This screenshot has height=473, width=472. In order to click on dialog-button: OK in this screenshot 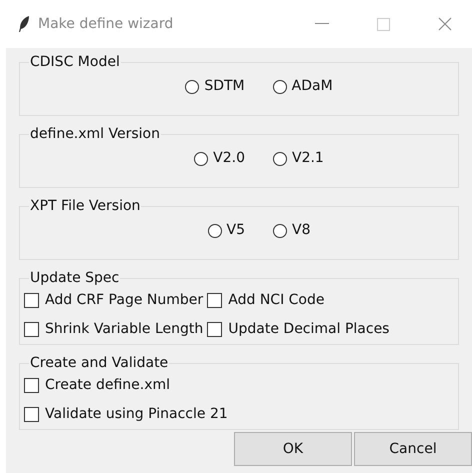, I will do `click(293, 449)`.